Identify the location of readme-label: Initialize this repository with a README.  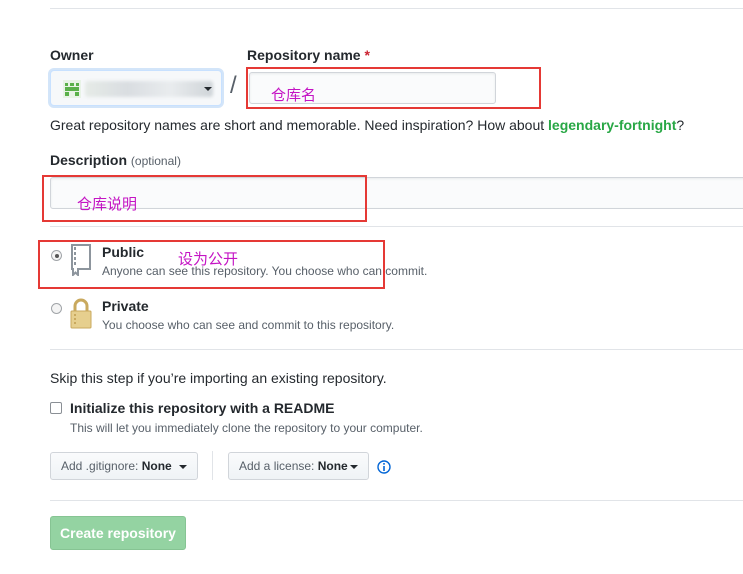
(202, 408).